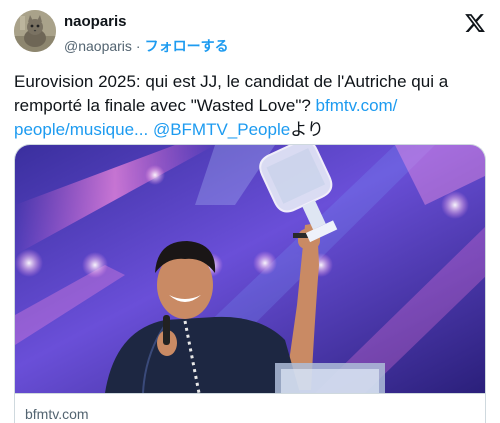  I want to click on account-meta: @naoparis · フォローする, so click(146, 46).